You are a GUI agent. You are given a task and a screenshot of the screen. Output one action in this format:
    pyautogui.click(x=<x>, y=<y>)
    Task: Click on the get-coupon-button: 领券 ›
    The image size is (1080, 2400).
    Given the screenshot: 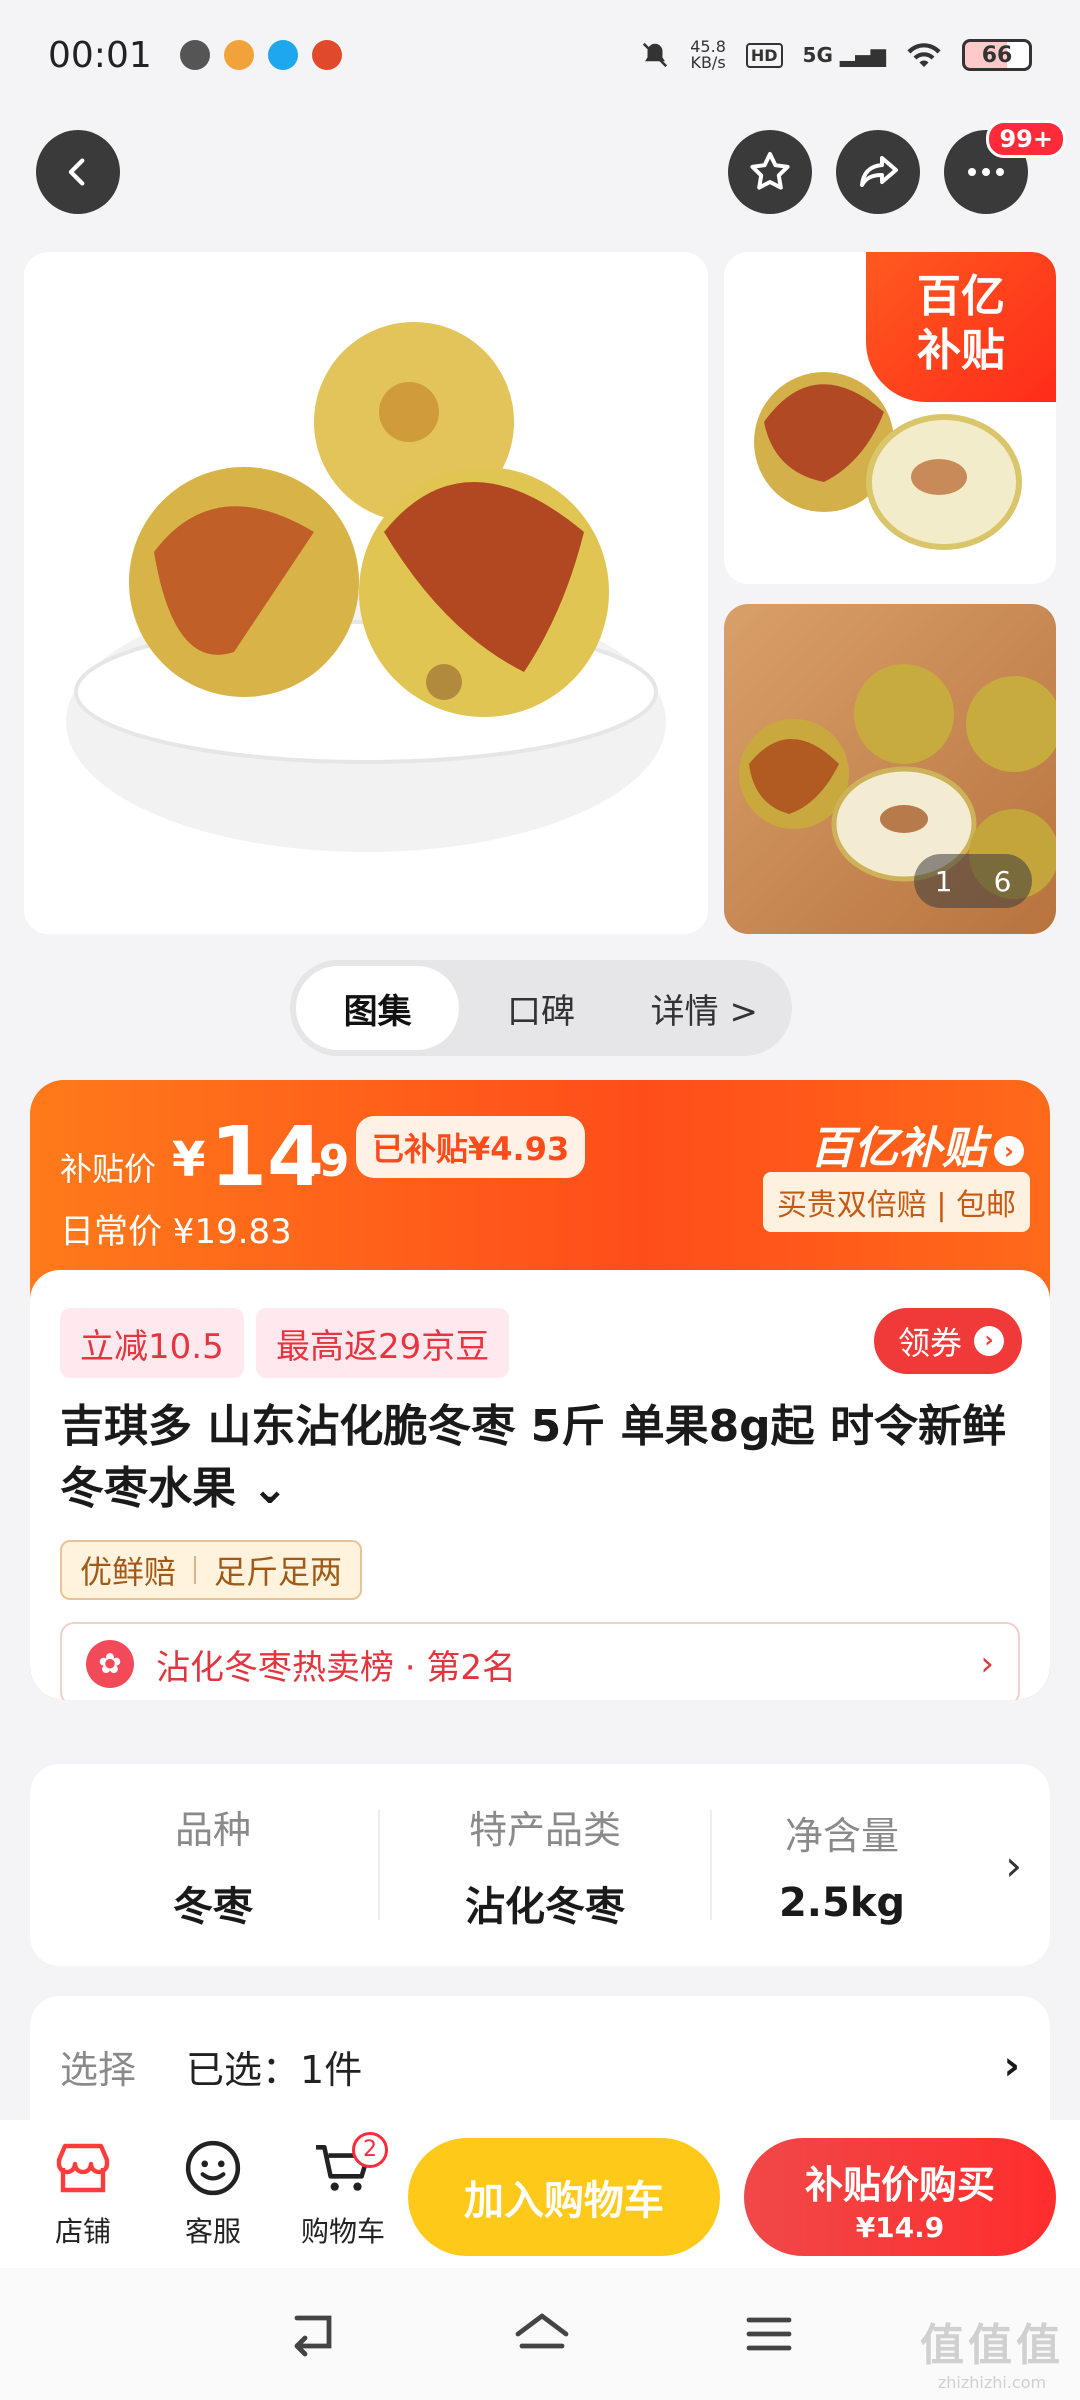 What is the action you would take?
    pyautogui.click(x=947, y=1341)
    